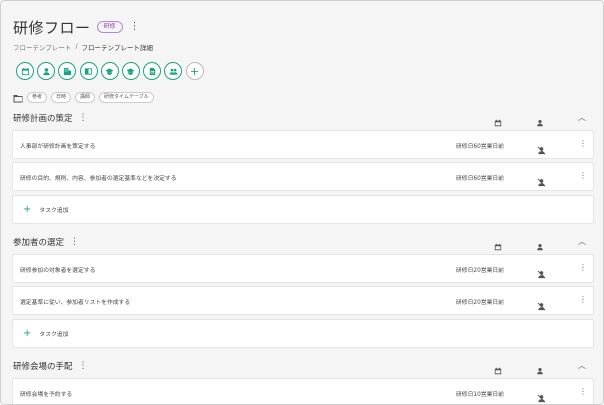  Describe the element at coordinates (480, 395) in the screenshot. I see `task-due: 研修日10営業日前` at that location.